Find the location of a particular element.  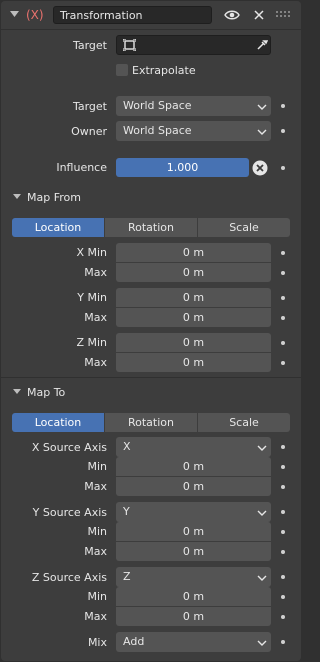

owner-space-label: Owner is located at coordinates (89, 131).